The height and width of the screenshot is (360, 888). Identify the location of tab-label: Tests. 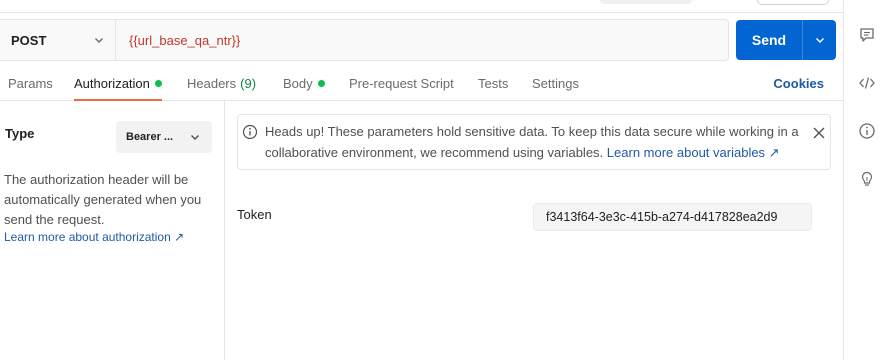
(493, 83).